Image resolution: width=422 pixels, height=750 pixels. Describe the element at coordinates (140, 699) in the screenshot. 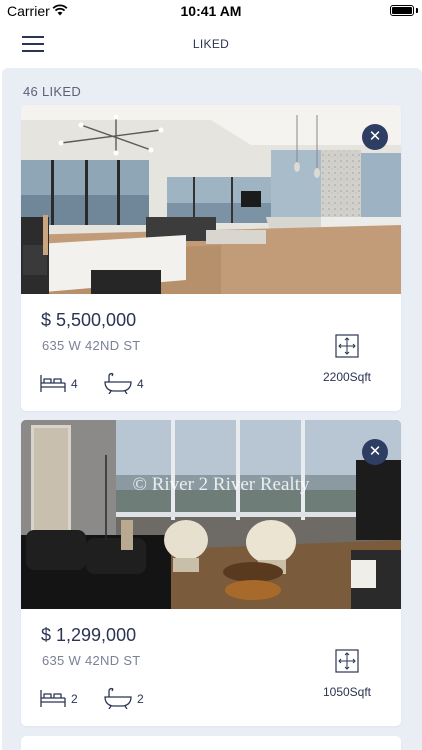

I see `baths-count: 2` at that location.